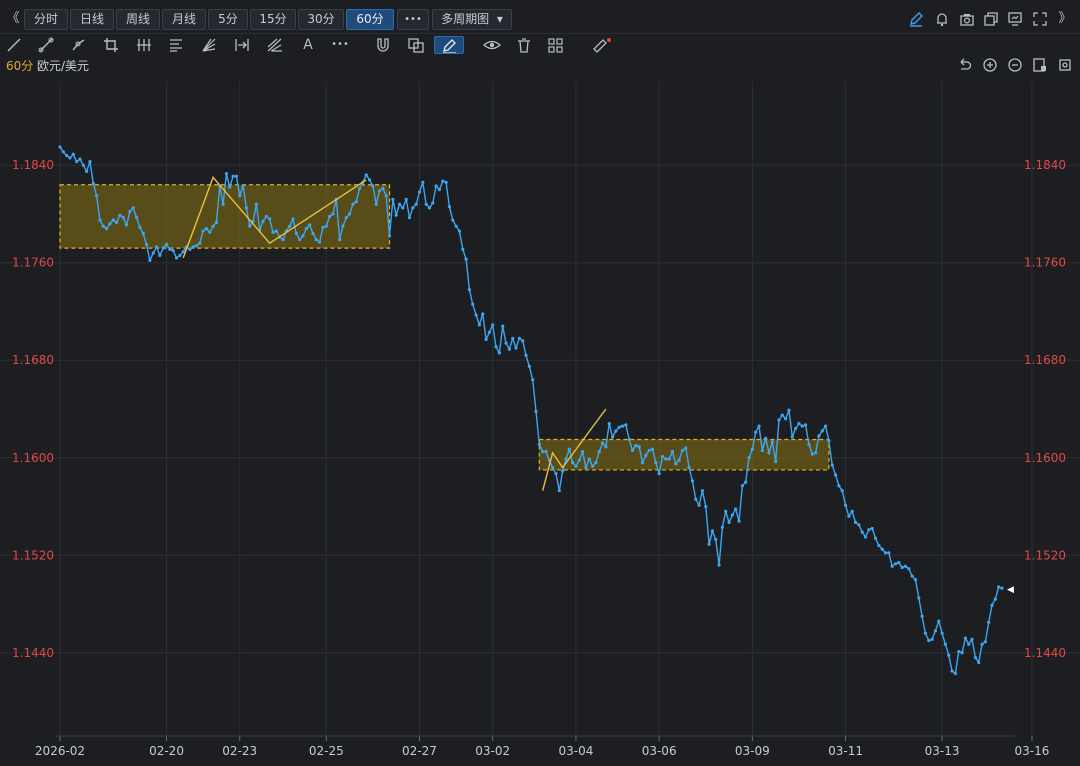 This screenshot has height=766, width=1080. Describe the element at coordinates (1045, 360) in the screenshot. I see `y-tick-label-right: 1.1680` at that location.